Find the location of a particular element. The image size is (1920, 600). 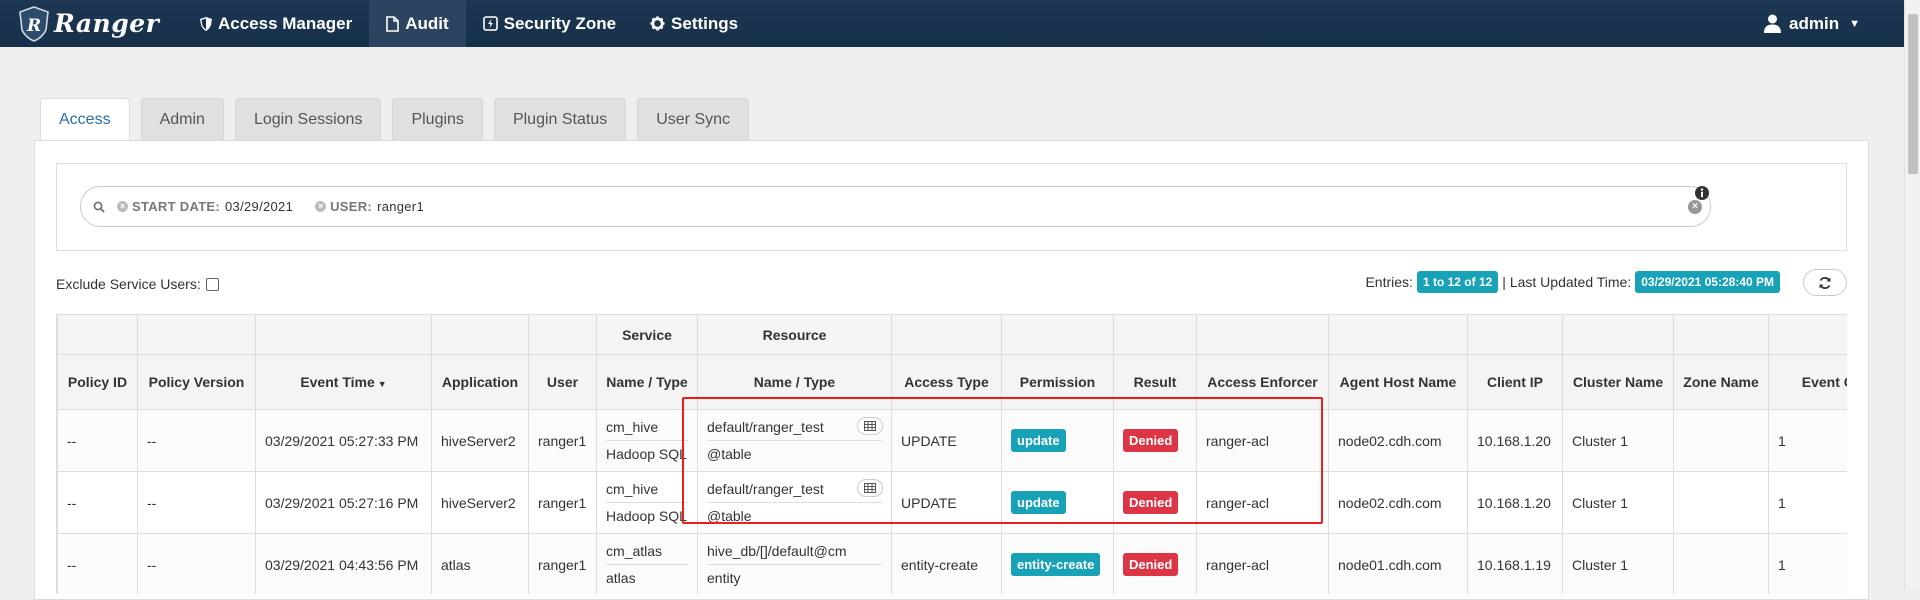

file-icon is located at coordinates (392, 23).